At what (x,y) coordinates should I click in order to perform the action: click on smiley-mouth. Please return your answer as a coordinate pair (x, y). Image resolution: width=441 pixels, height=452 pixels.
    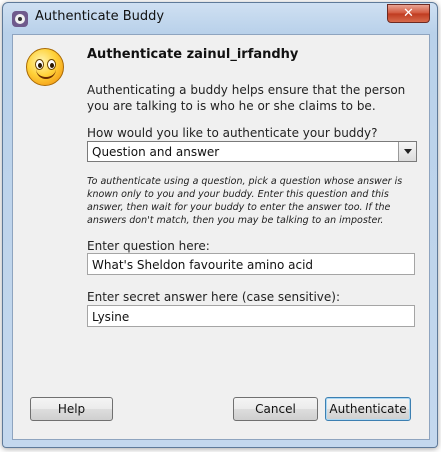
    Looking at the image, I should click on (46, 74).